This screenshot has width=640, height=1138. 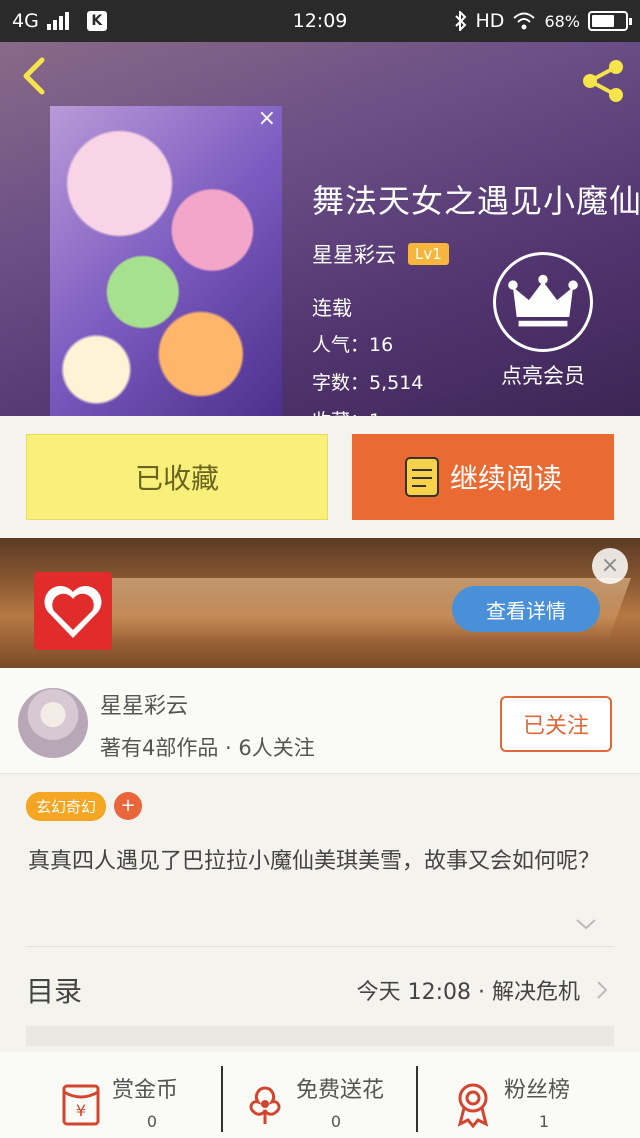 I want to click on reward-coins-label: 赏金币, so click(x=145, y=1090).